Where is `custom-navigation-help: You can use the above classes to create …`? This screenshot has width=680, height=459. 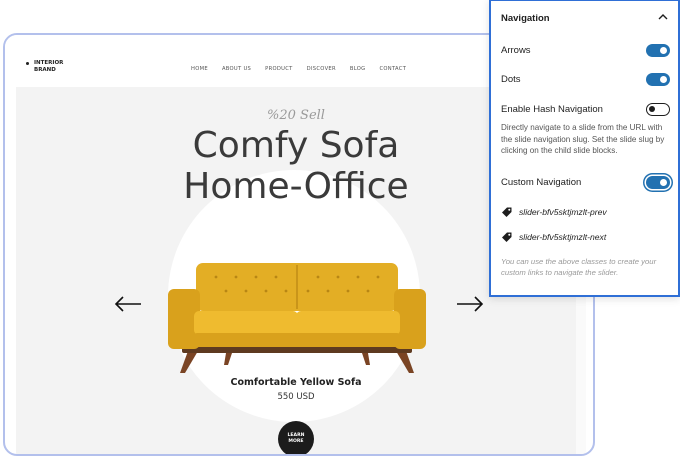
custom-navigation-help: You can use the above classes to create … is located at coordinates (579, 267).